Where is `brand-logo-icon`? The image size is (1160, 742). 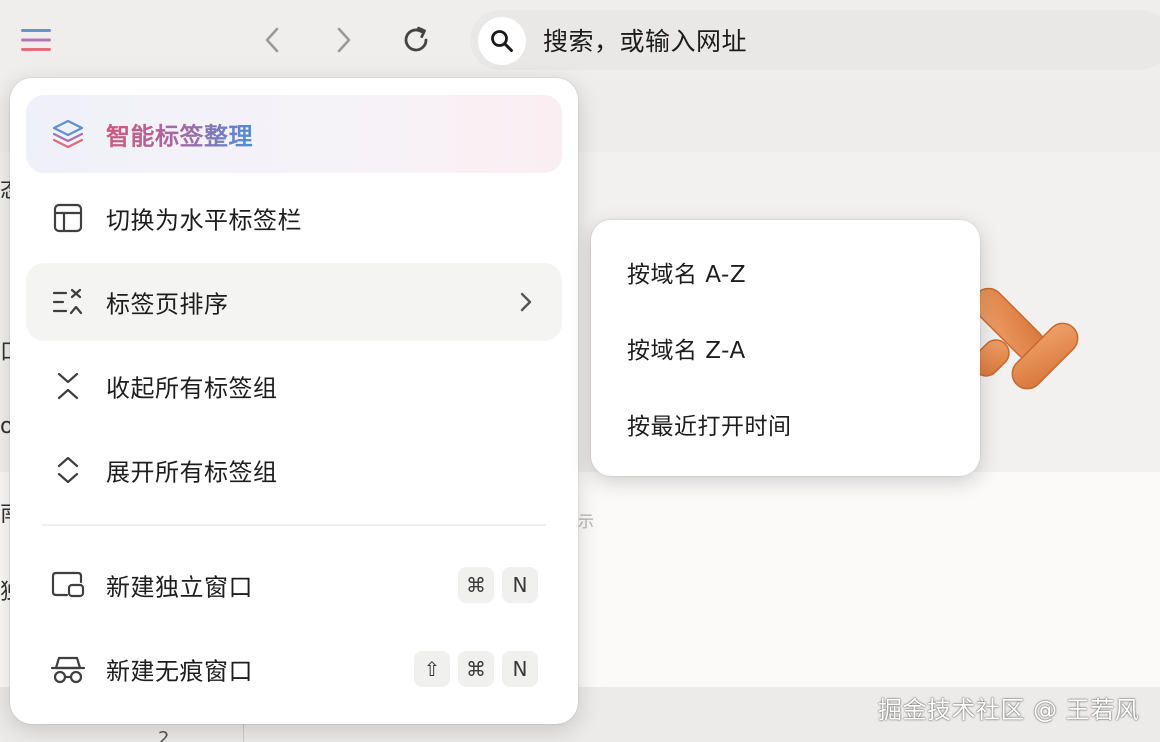
brand-logo-icon is located at coordinates (1025, 338).